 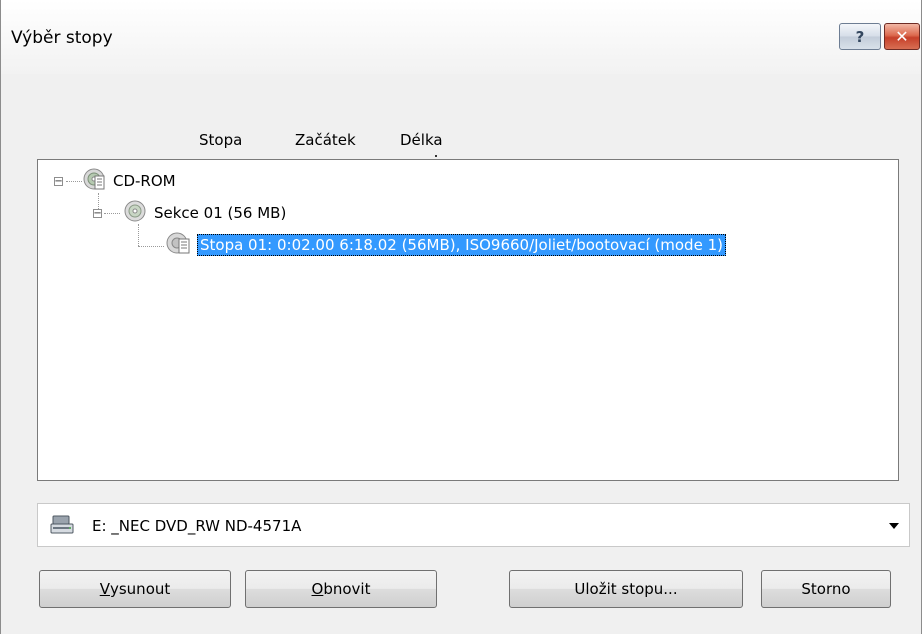 I want to click on refresh-button: Obnovit, so click(x=341, y=589).